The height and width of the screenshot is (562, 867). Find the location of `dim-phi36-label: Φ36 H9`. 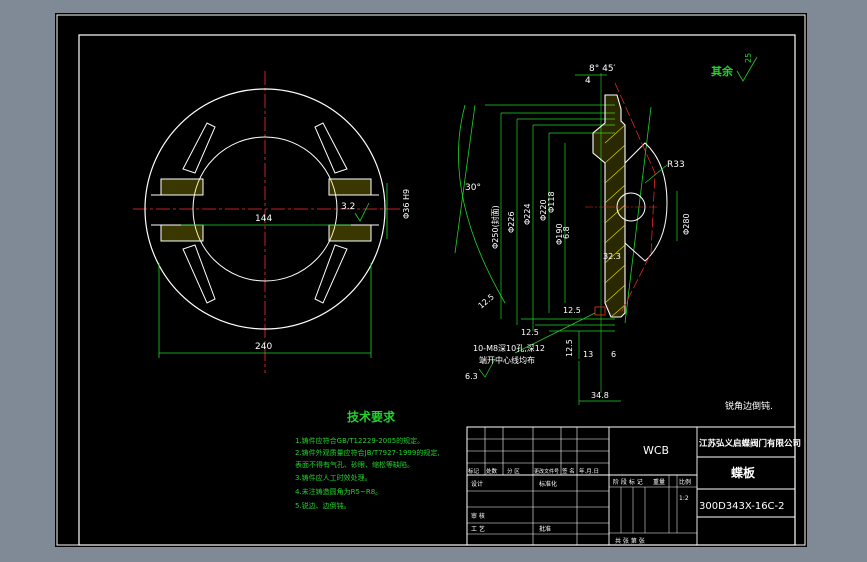

dim-phi36-label: Φ36 H9 is located at coordinates (406, 204).